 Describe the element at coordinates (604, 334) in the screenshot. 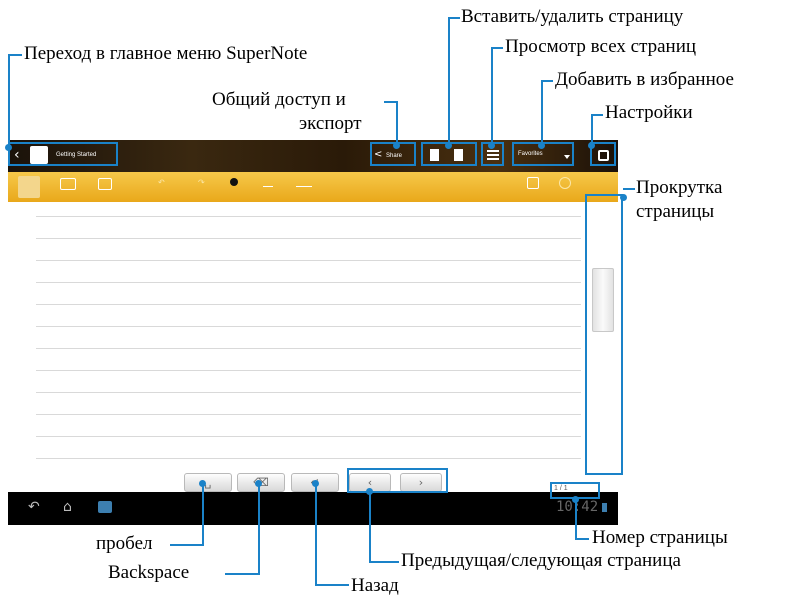

I see `scroll-highlight` at that location.